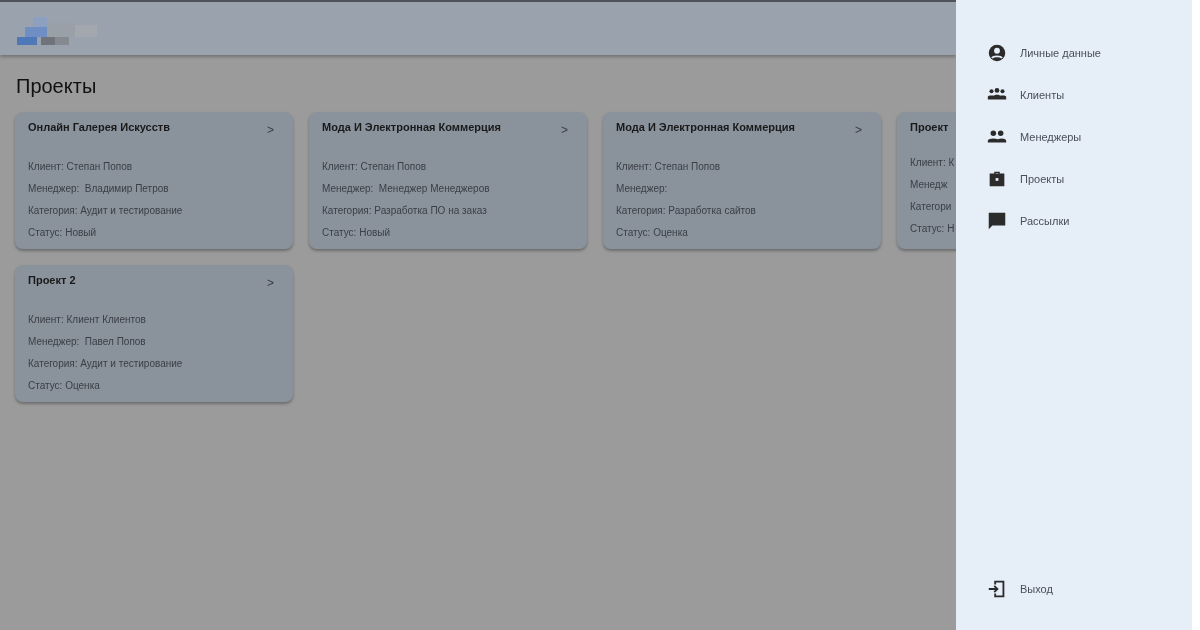  I want to click on account-icon, so click(997, 53).